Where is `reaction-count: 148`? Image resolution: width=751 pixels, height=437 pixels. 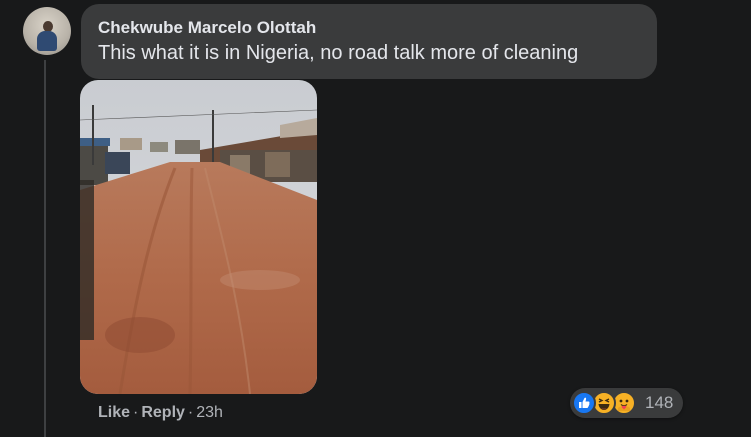 reaction-count: 148 is located at coordinates (659, 402).